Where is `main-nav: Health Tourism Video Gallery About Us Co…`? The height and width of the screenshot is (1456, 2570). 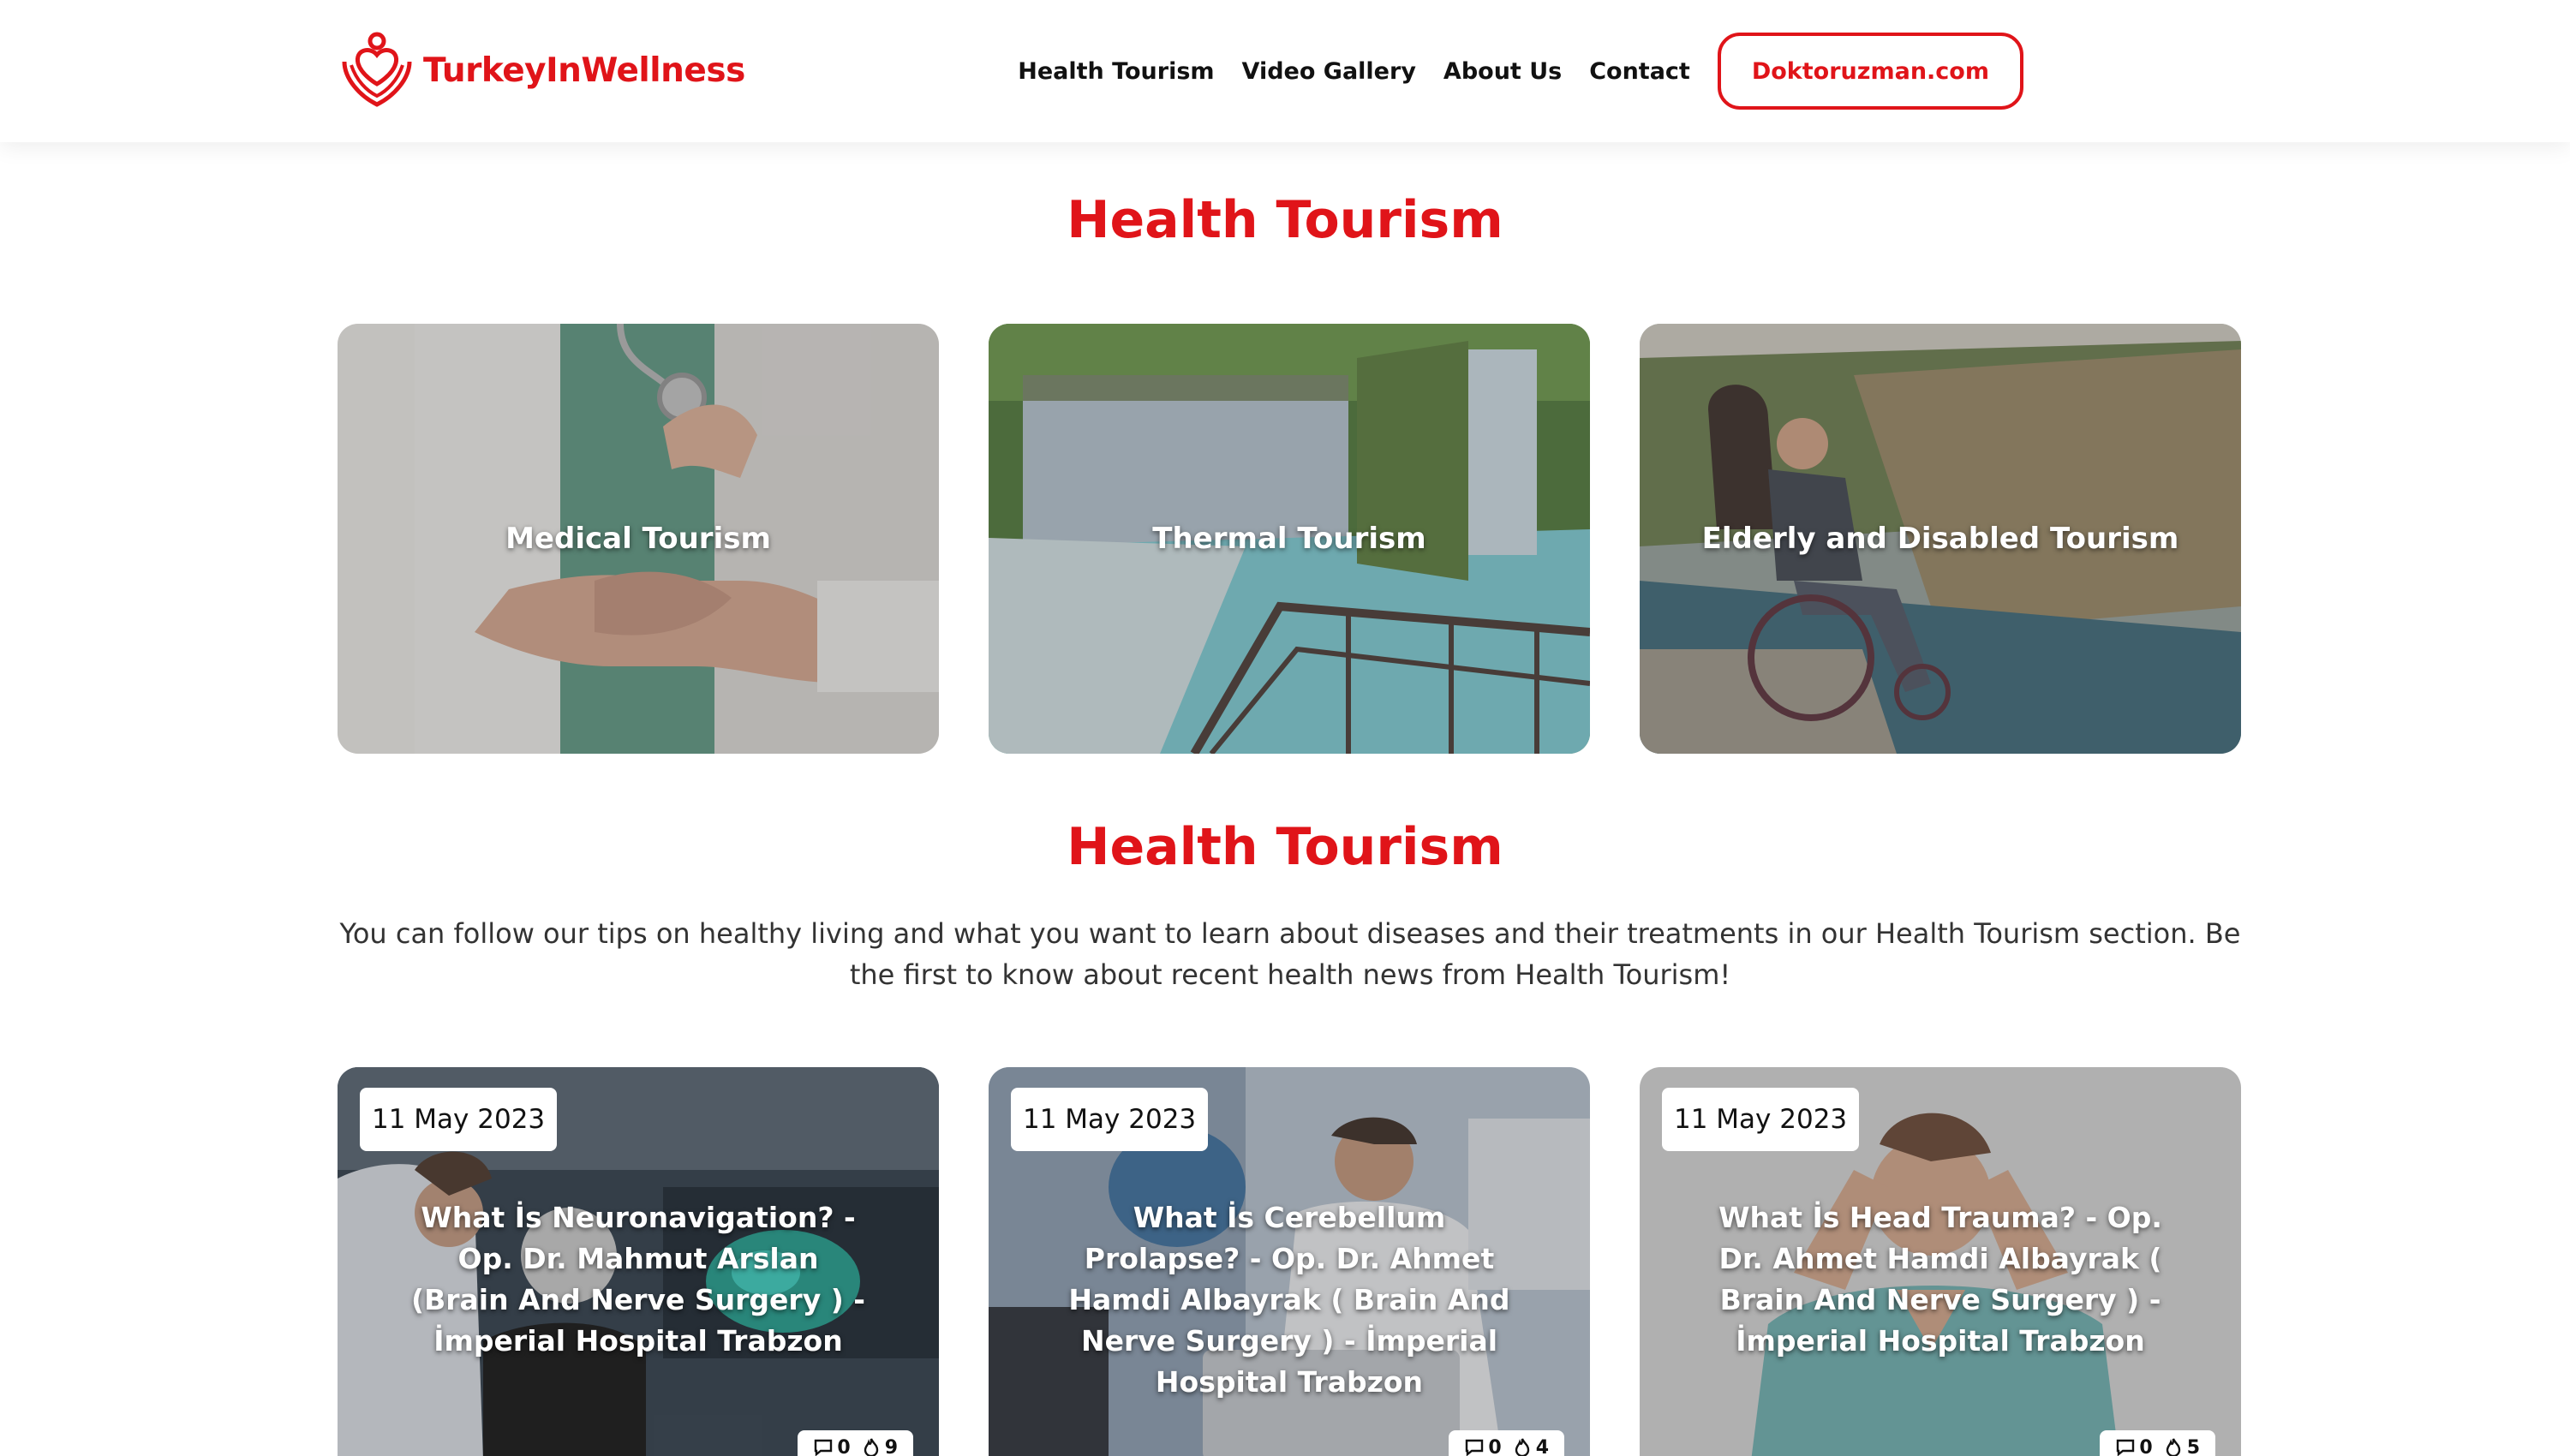
main-nav: Health Tourism Video Gallery About Us Co… is located at coordinates (1506, 71).